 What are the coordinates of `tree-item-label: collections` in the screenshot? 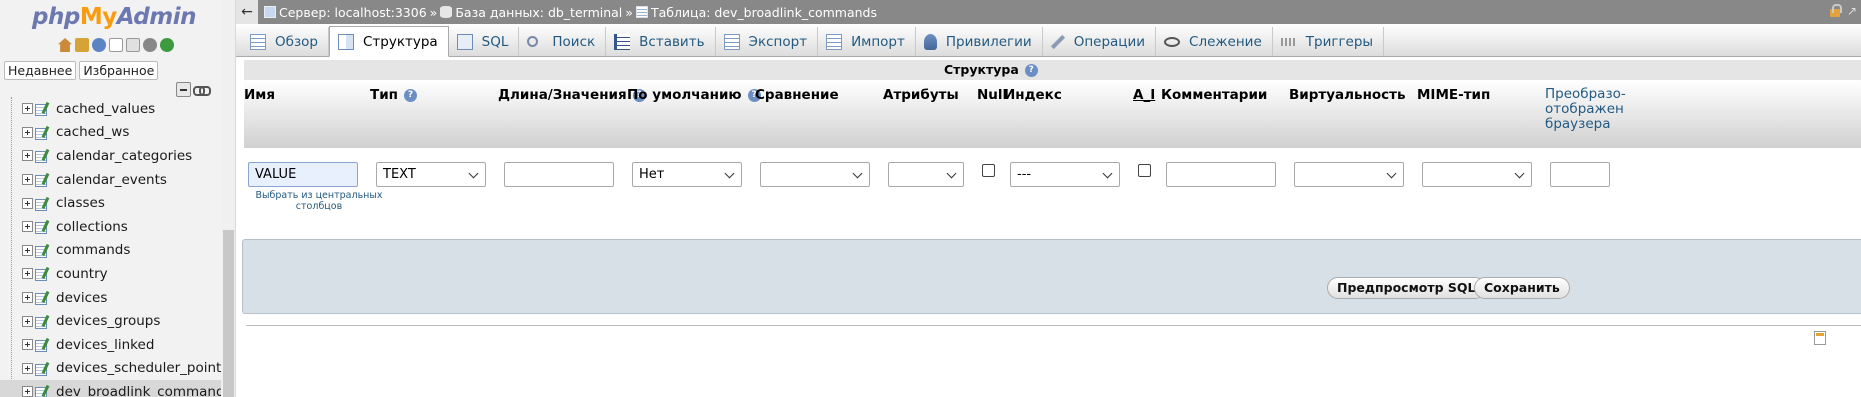 It's located at (92, 227).